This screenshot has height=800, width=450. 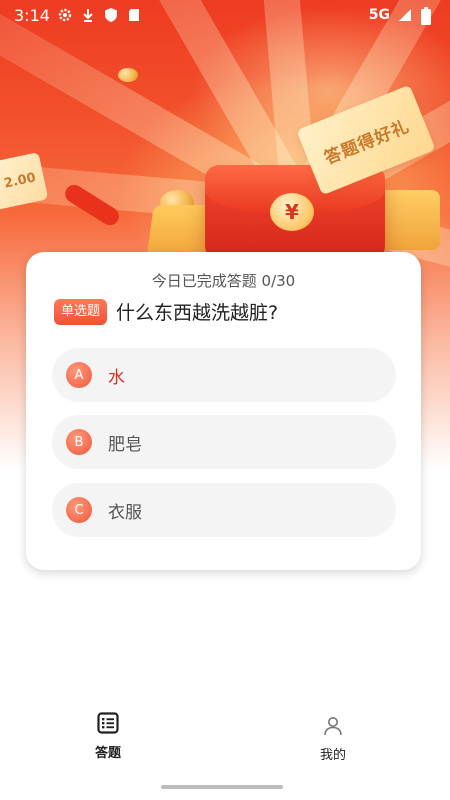 What do you see at coordinates (111, 15) in the screenshot?
I see `shield-icon` at bounding box center [111, 15].